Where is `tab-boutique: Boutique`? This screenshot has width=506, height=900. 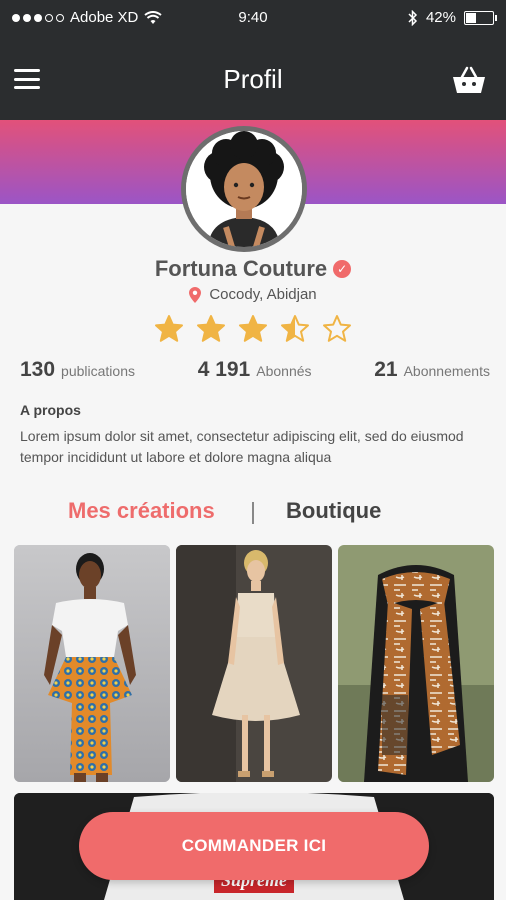 tab-boutique: Boutique is located at coordinates (333, 511).